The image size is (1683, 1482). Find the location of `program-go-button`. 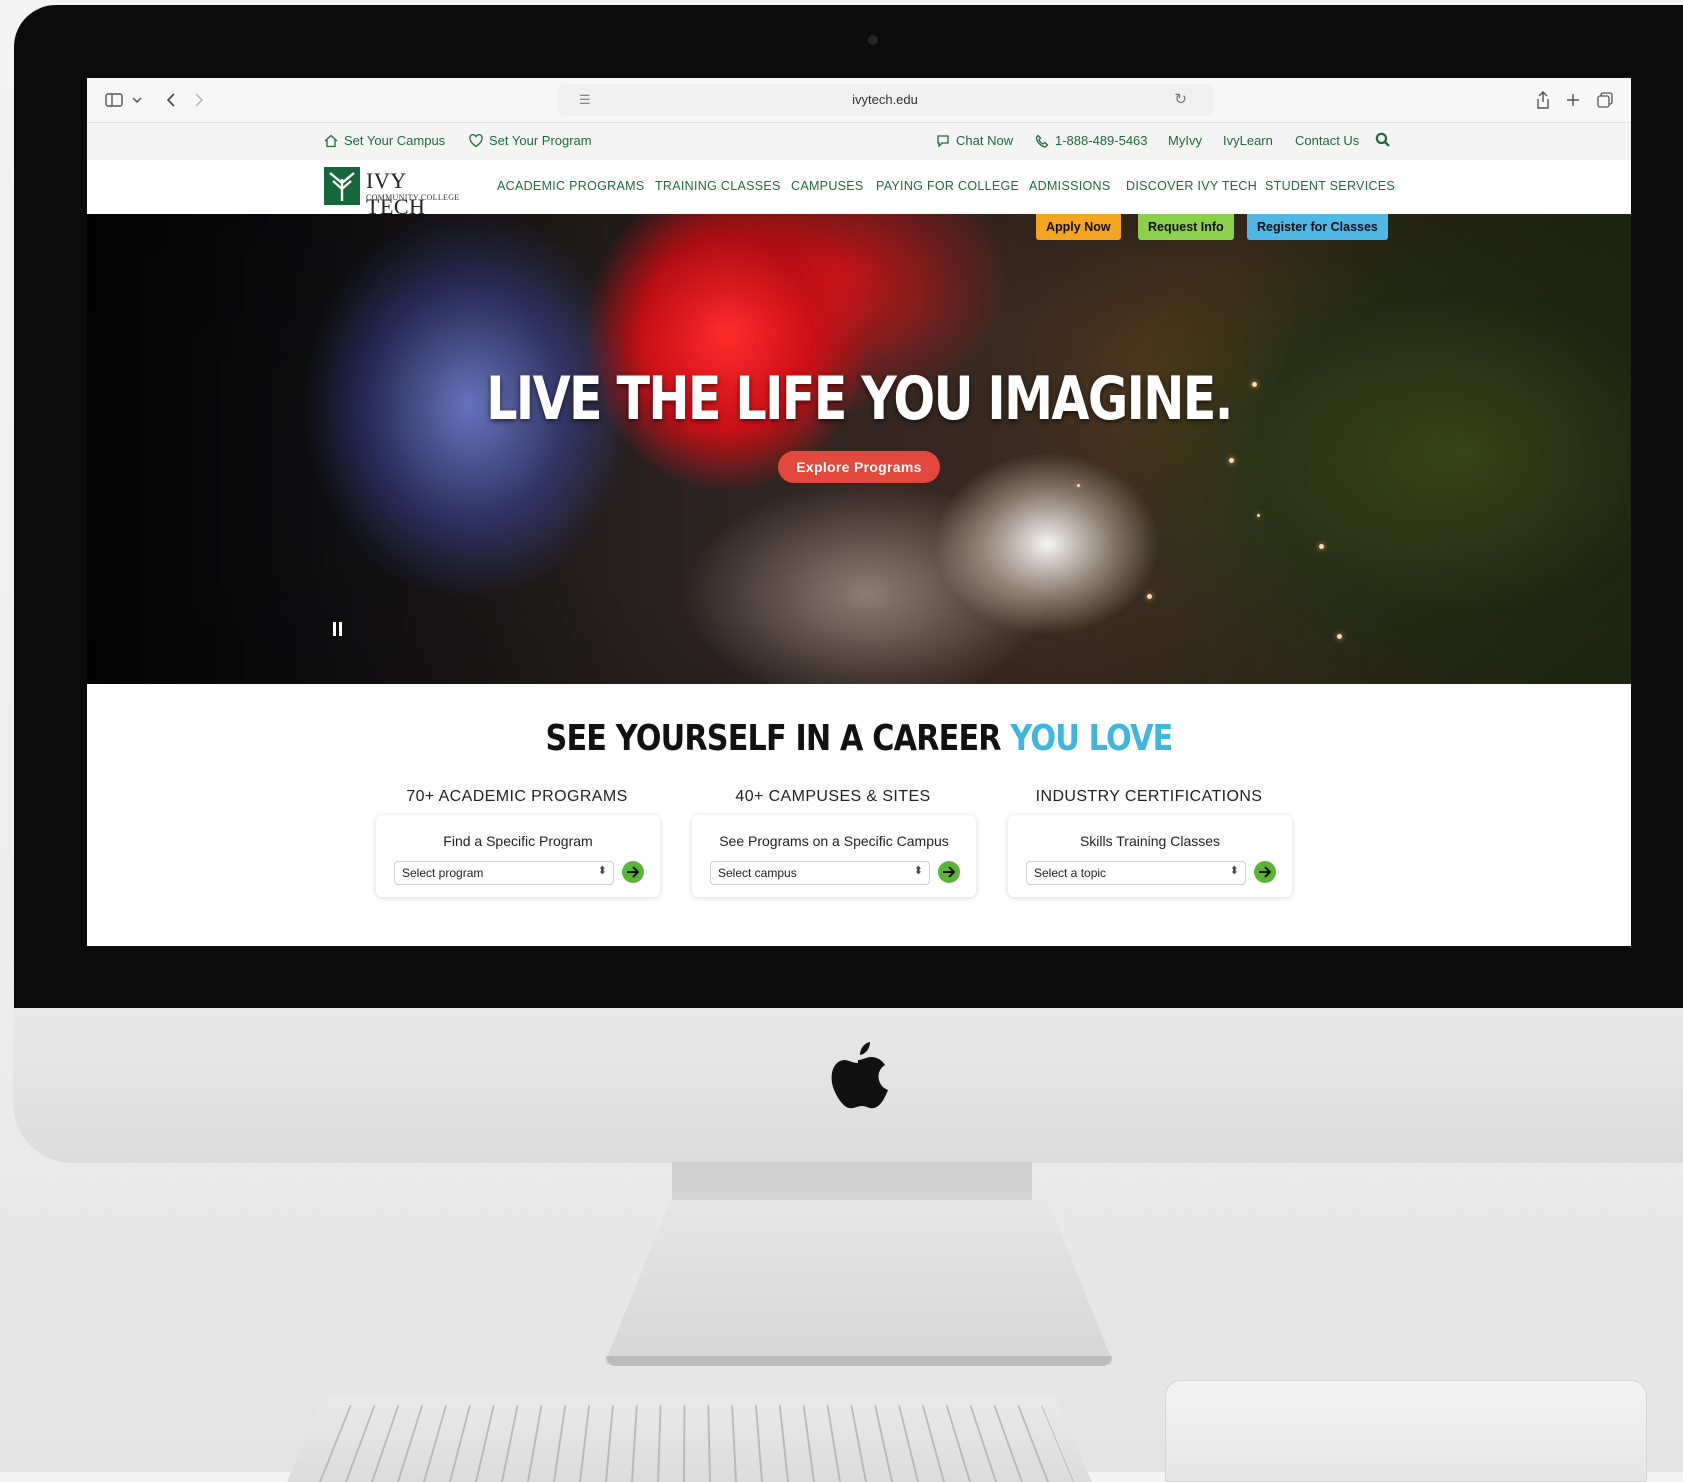

program-go-button is located at coordinates (633, 872).